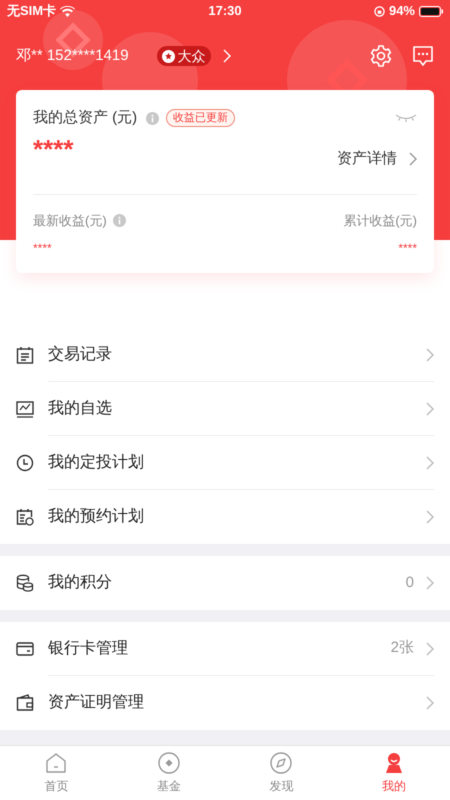  Describe the element at coordinates (225, 11) in the screenshot. I see `clock-text: 17:30` at that location.